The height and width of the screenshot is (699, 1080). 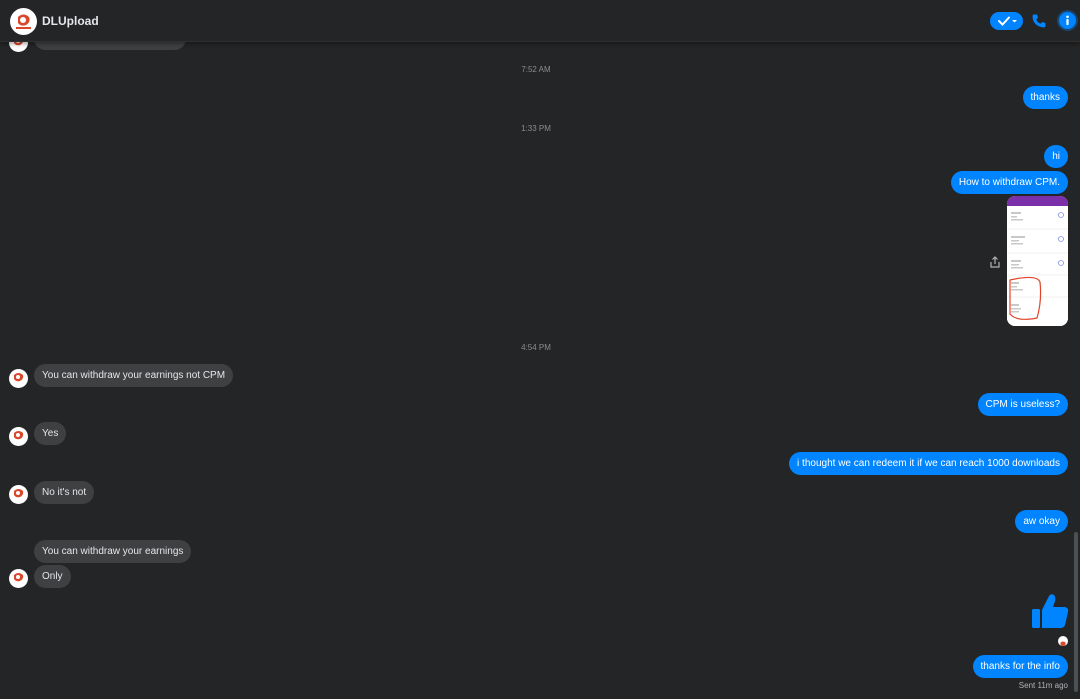 I want to click on message-bubble-incoming: You can withdraw your earnings not CPM, so click(x=134, y=375).